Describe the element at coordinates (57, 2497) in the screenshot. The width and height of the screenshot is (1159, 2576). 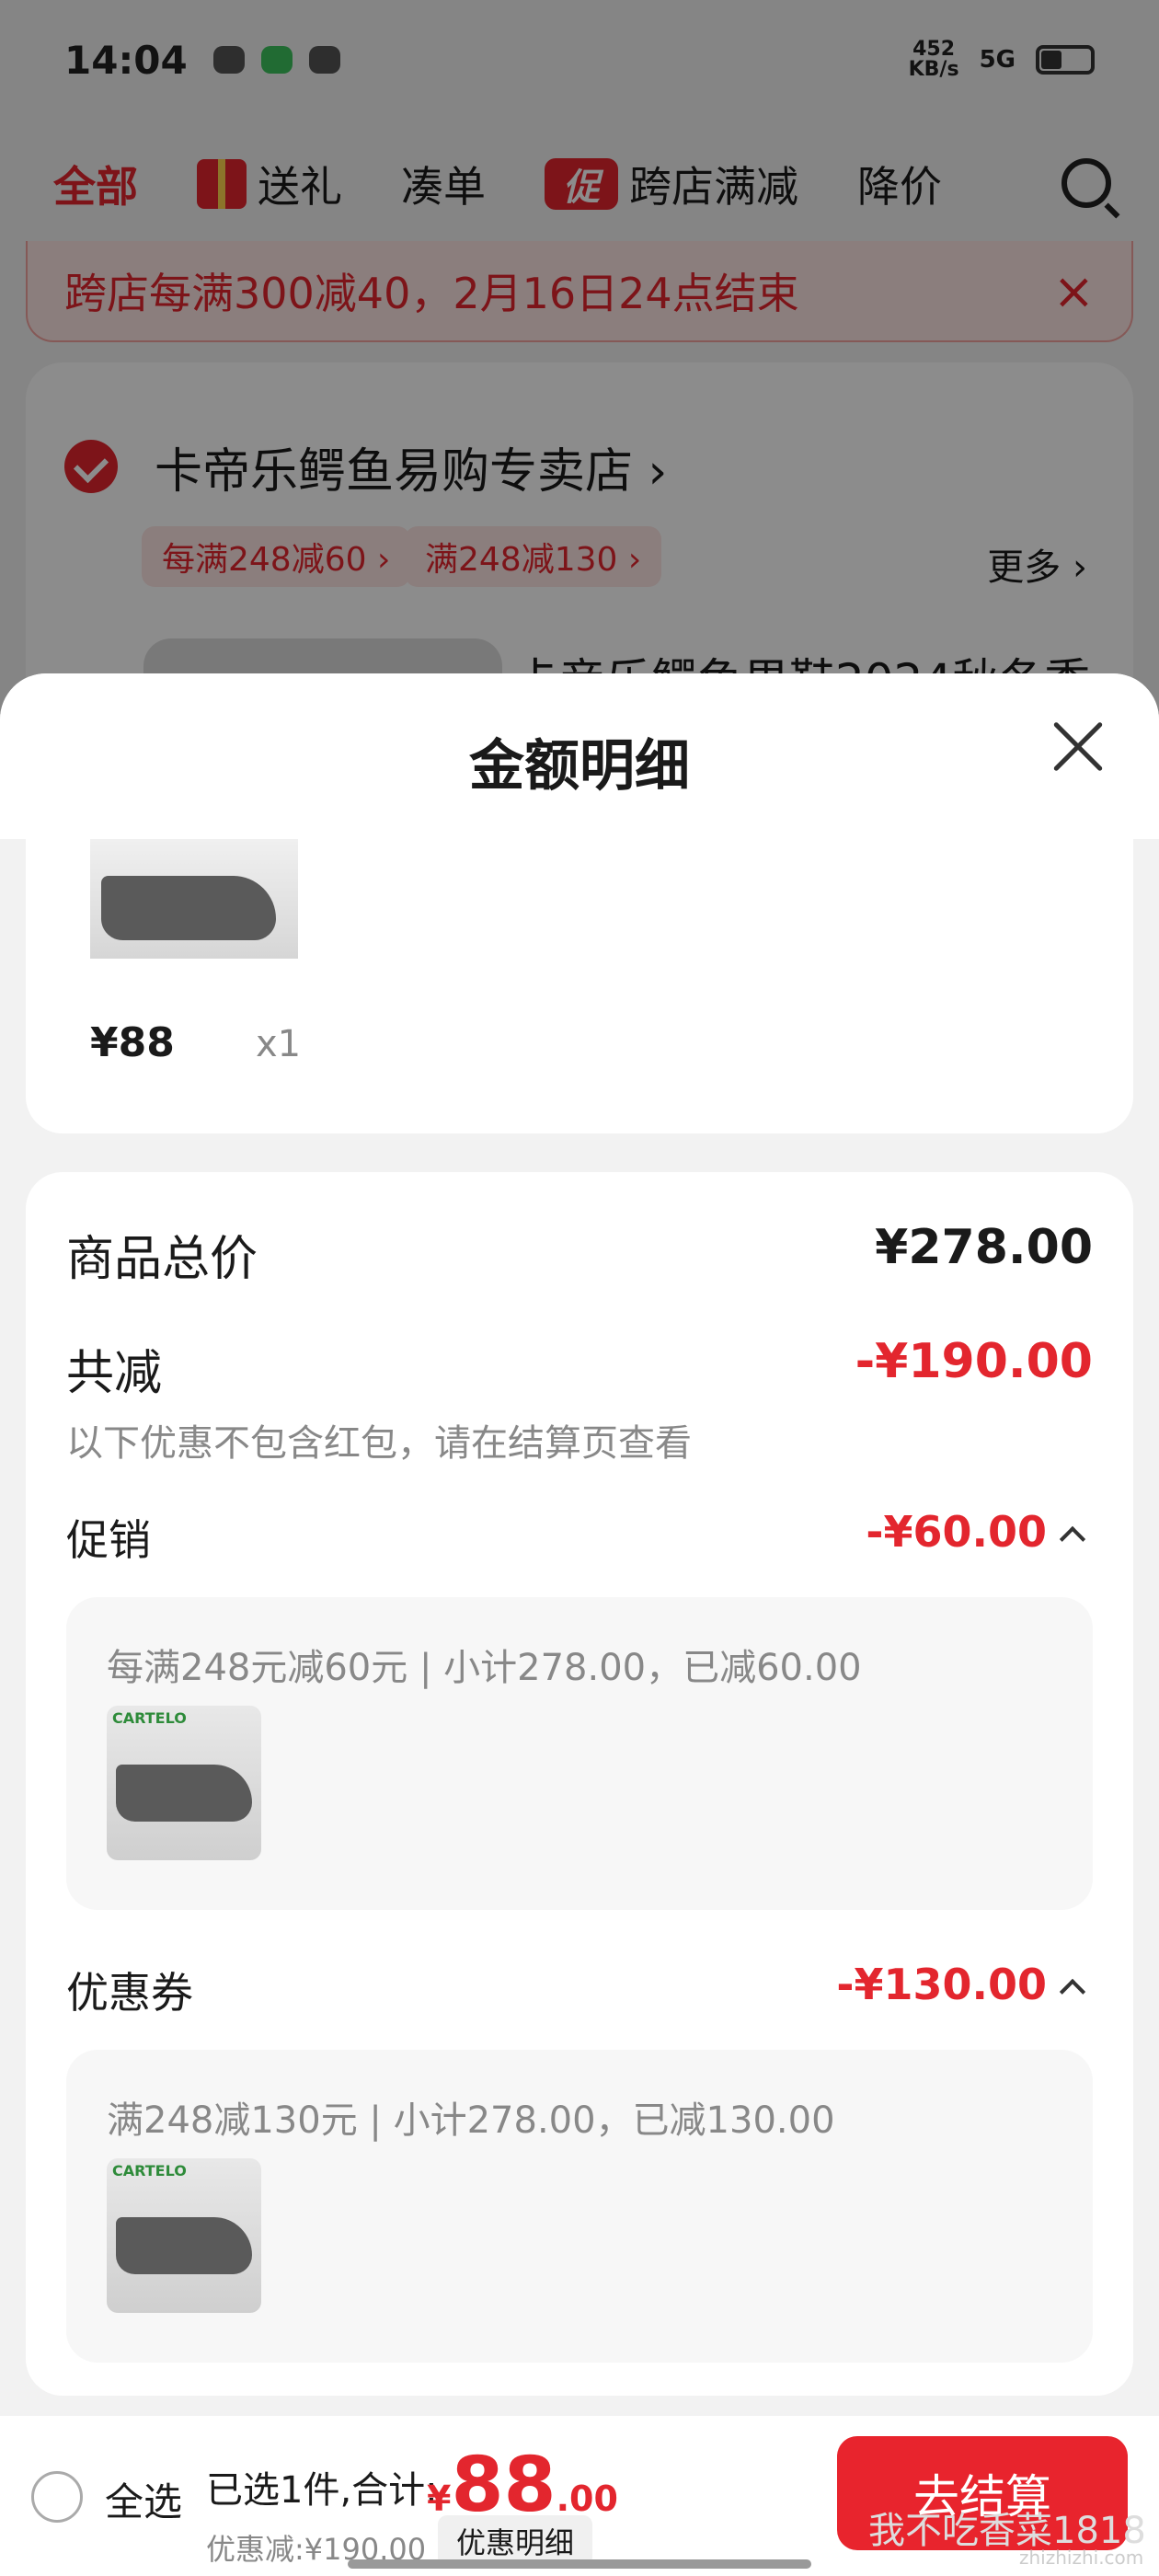
I see `select-all-radio` at that location.